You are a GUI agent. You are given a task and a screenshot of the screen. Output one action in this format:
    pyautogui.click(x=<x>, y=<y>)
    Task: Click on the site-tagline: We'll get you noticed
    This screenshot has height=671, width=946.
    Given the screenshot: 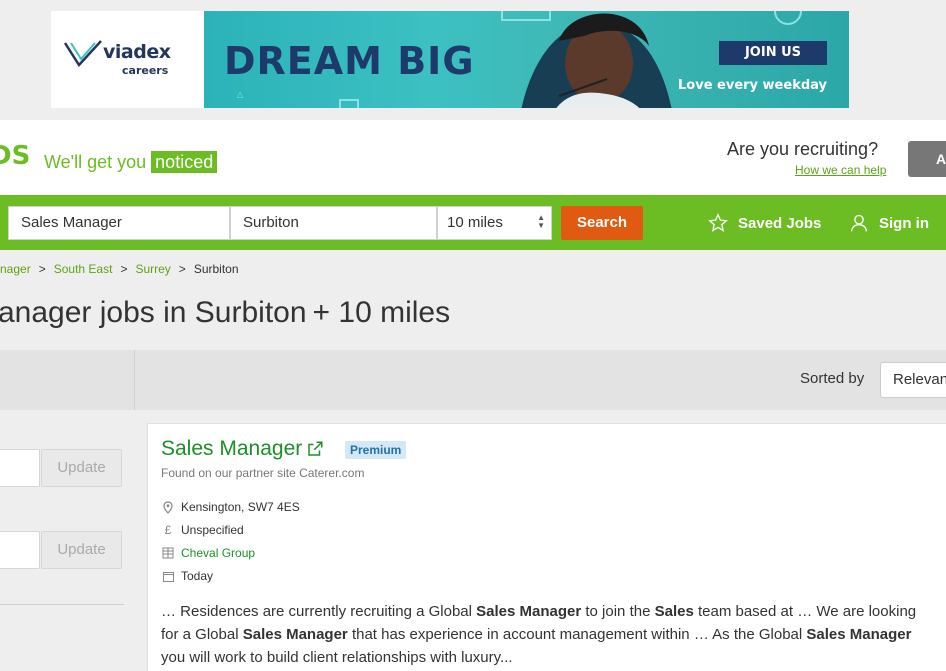 What is the action you would take?
    pyautogui.click(x=131, y=162)
    